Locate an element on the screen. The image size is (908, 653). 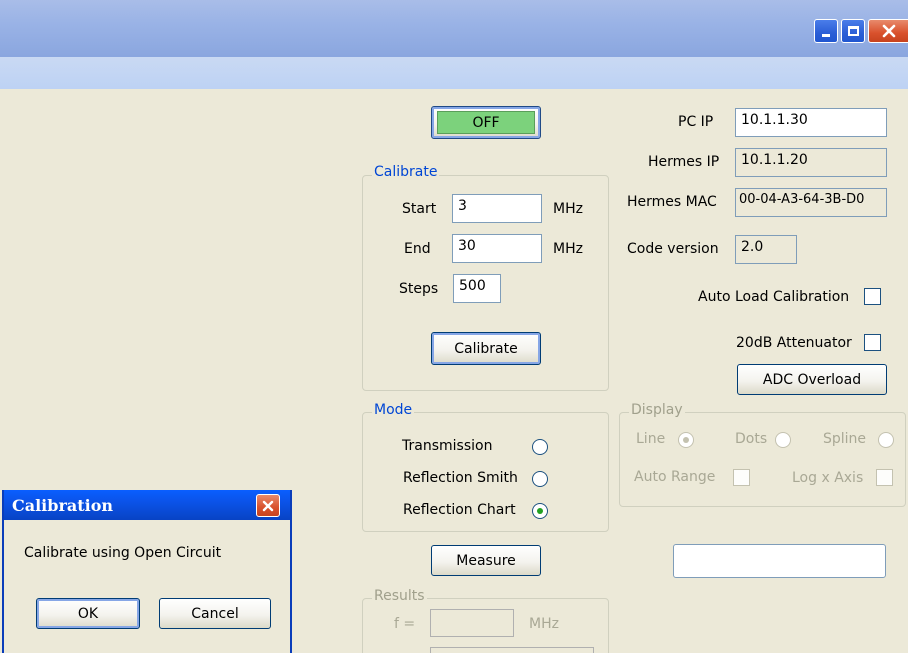
status-field is located at coordinates (779, 561).